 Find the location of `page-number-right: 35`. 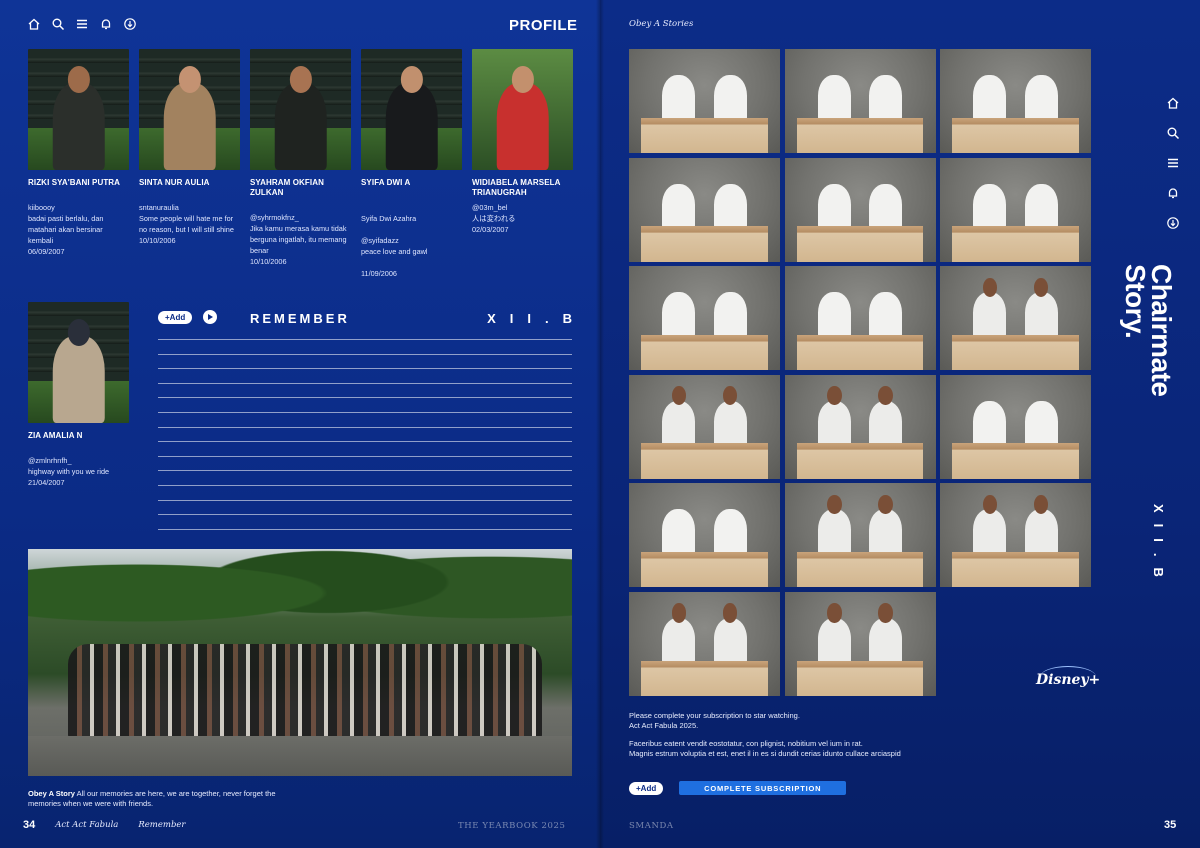

page-number-right: 35 is located at coordinates (1170, 825).